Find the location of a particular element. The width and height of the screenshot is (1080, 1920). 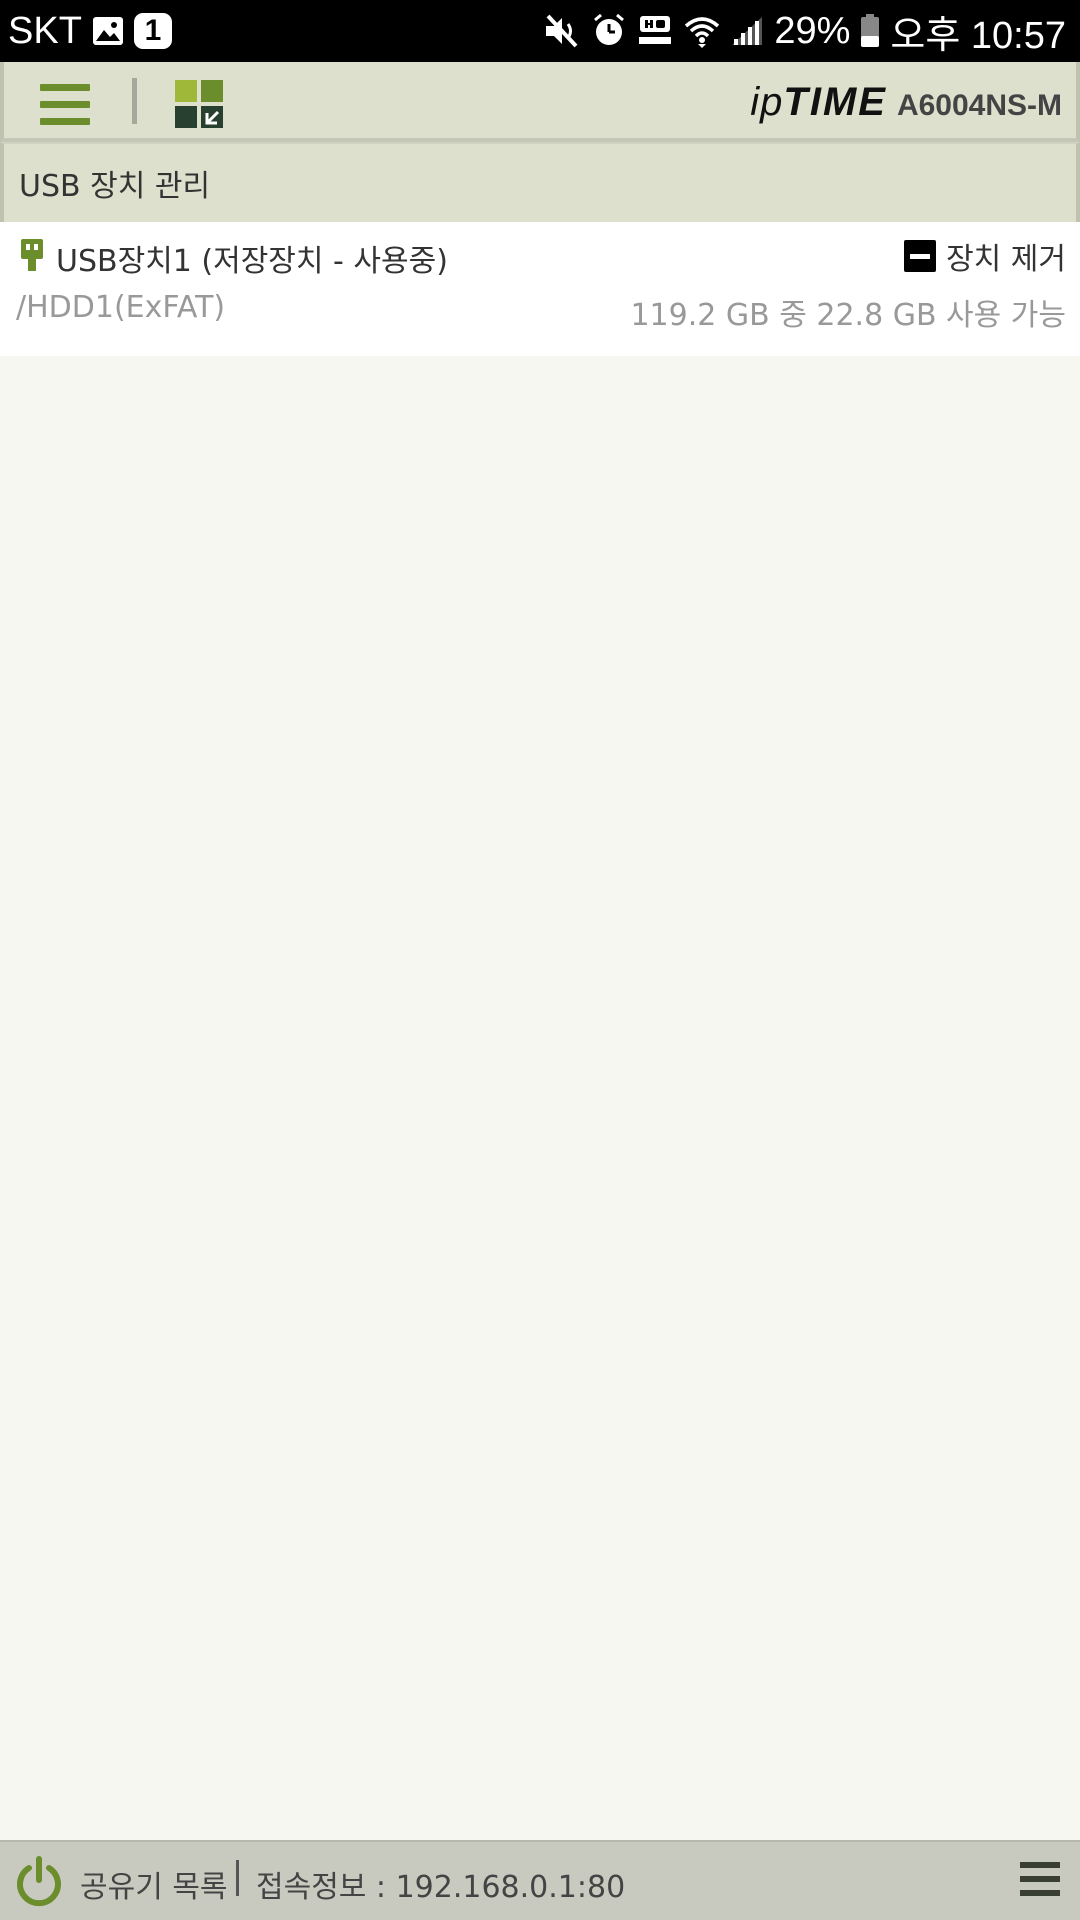

usb-device-capacity: 119.2 GB 중 22.8 GB 사용 가능 is located at coordinates (848, 315).